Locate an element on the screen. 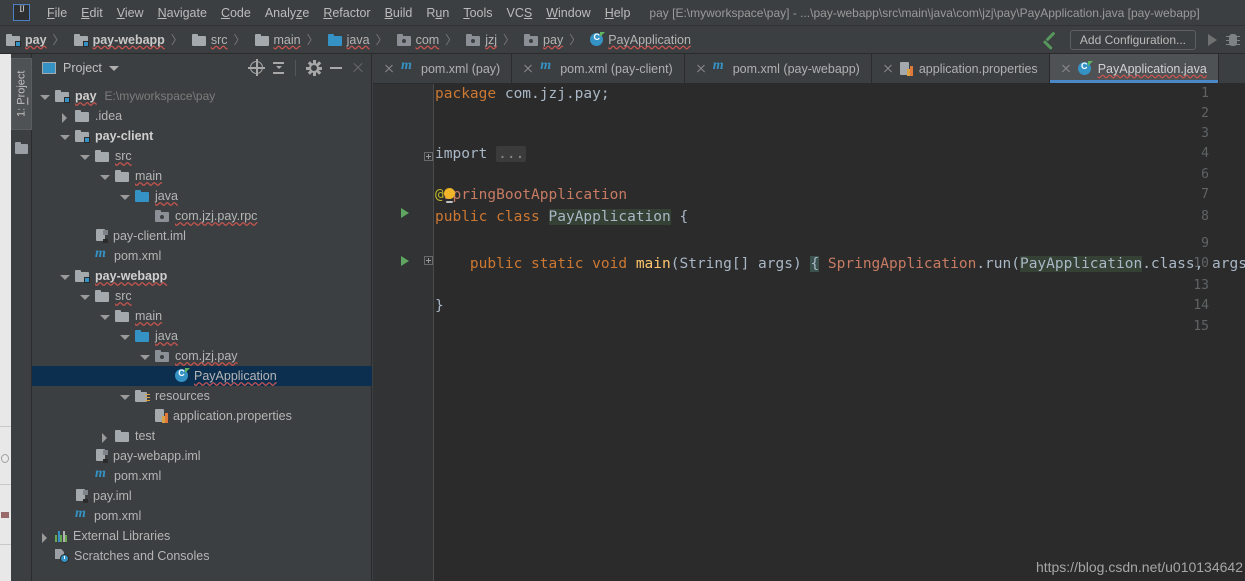 The width and height of the screenshot is (1245, 581). tree-node-scratches-and-consoles: Scratches and Consoles is located at coordinates (202, 556).